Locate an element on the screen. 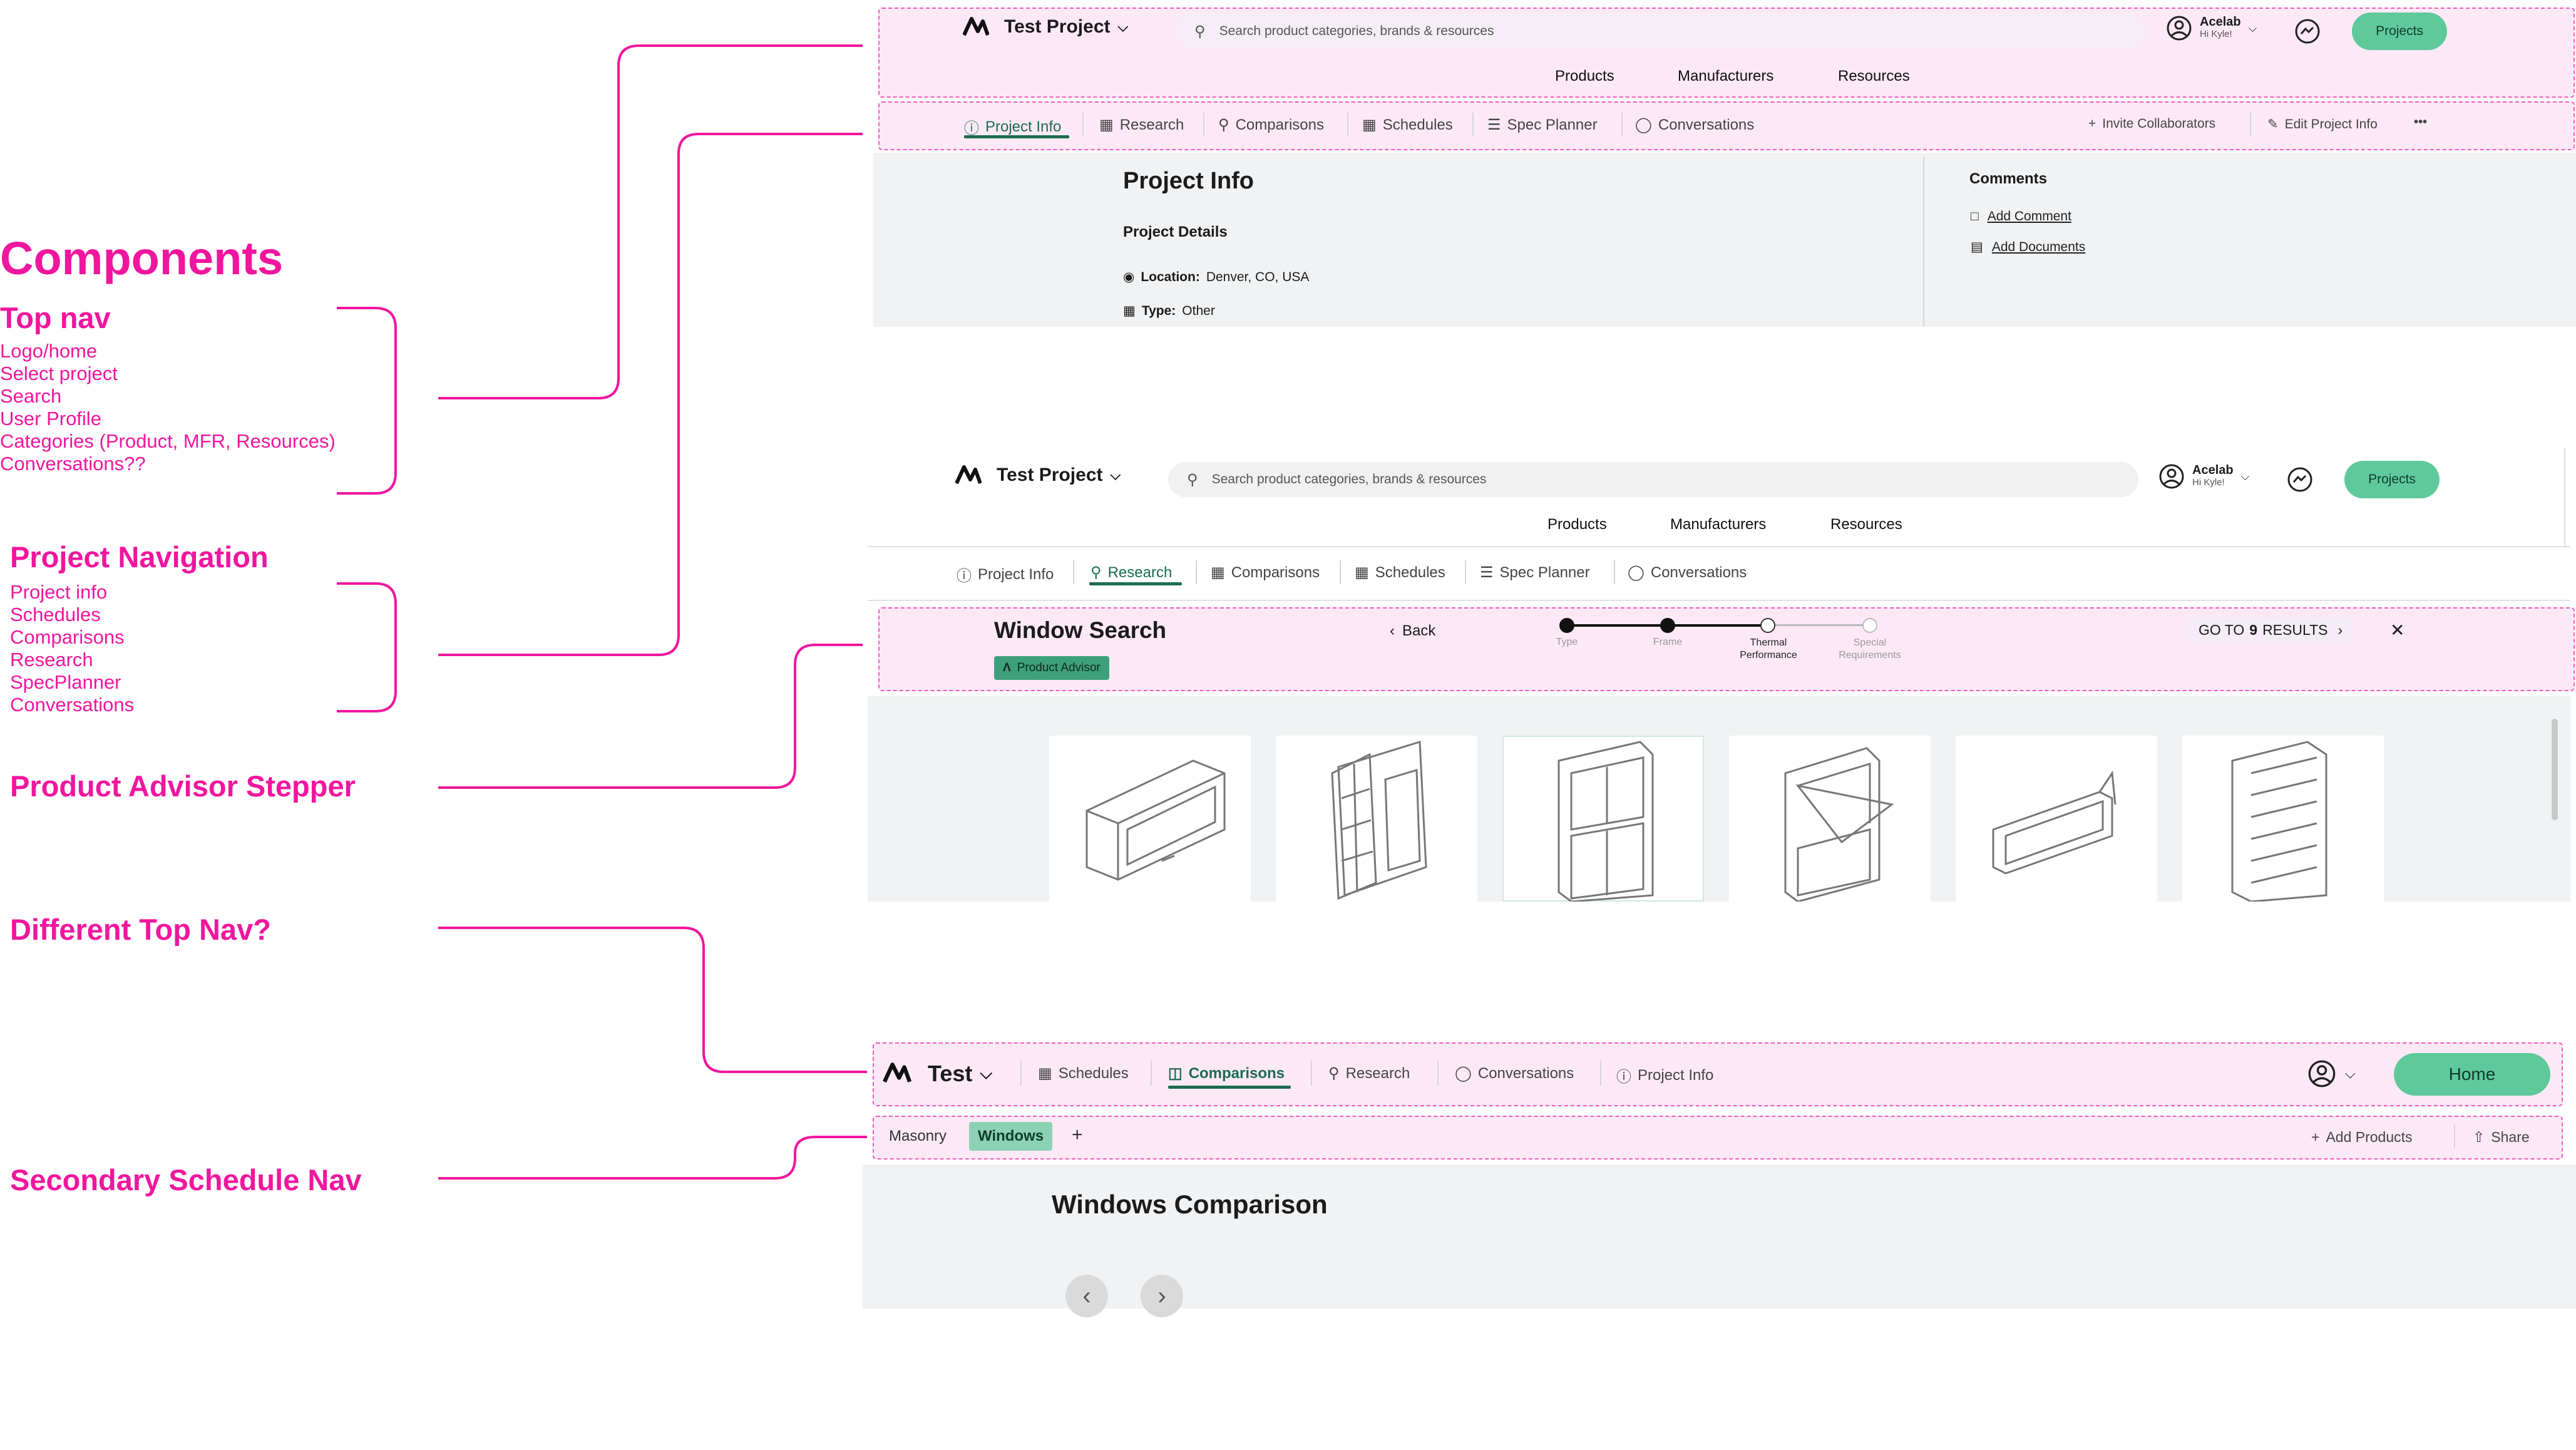  step-dot-current is located at coordinates (1767, 625).